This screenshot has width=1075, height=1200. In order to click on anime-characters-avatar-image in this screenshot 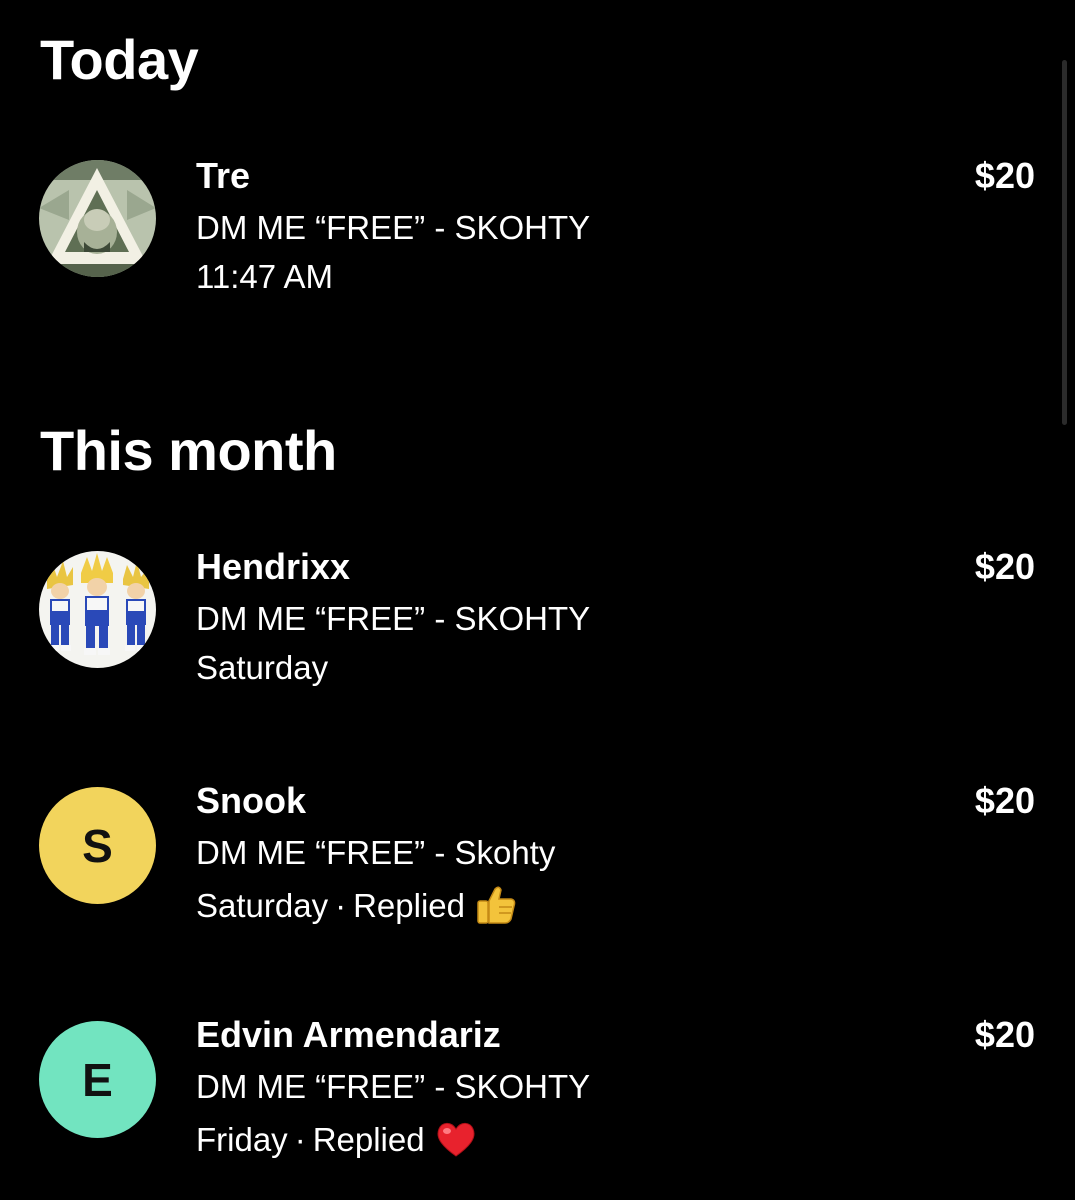, I will do `click(97, 609)`.